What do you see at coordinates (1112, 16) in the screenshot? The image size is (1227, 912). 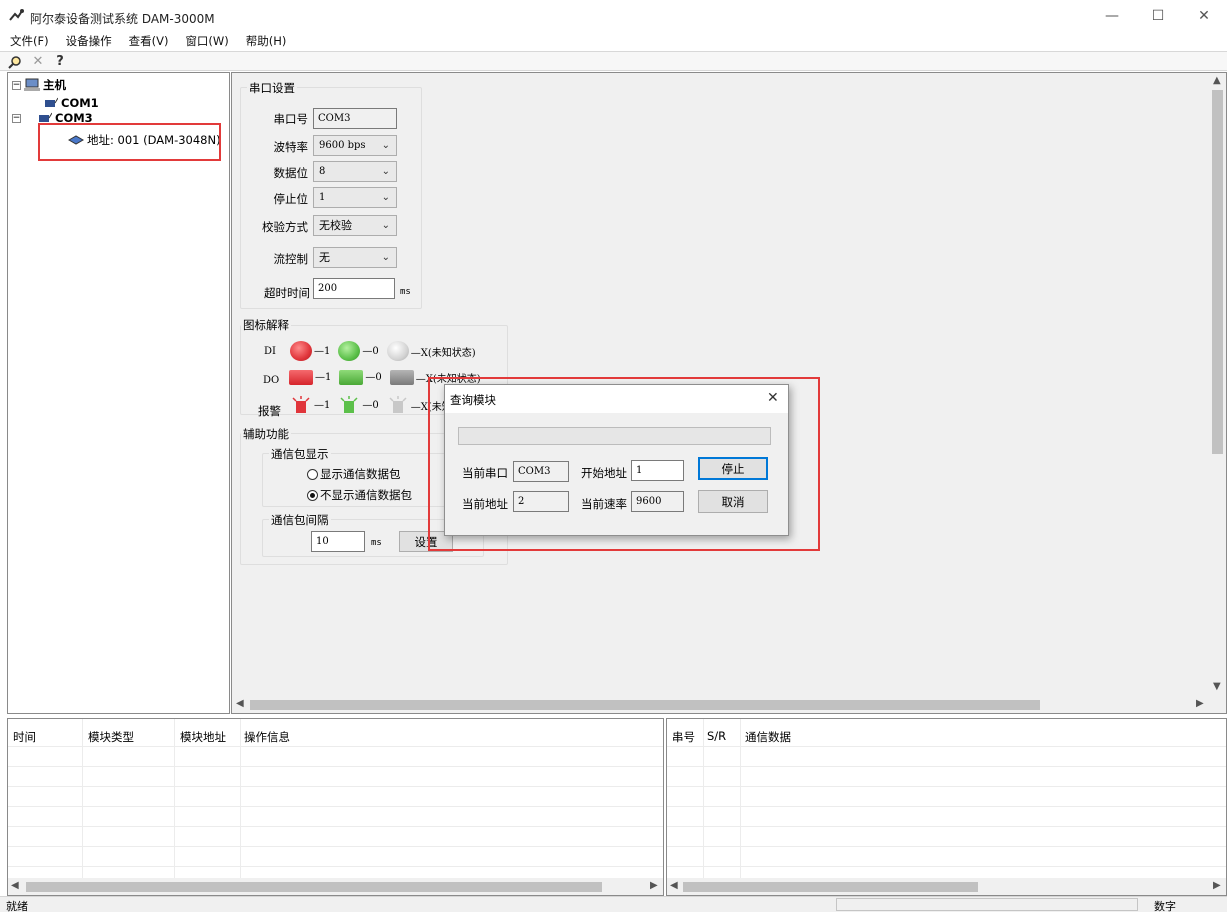 I see `minimize-button: —` at bounding box center [1112, 16].